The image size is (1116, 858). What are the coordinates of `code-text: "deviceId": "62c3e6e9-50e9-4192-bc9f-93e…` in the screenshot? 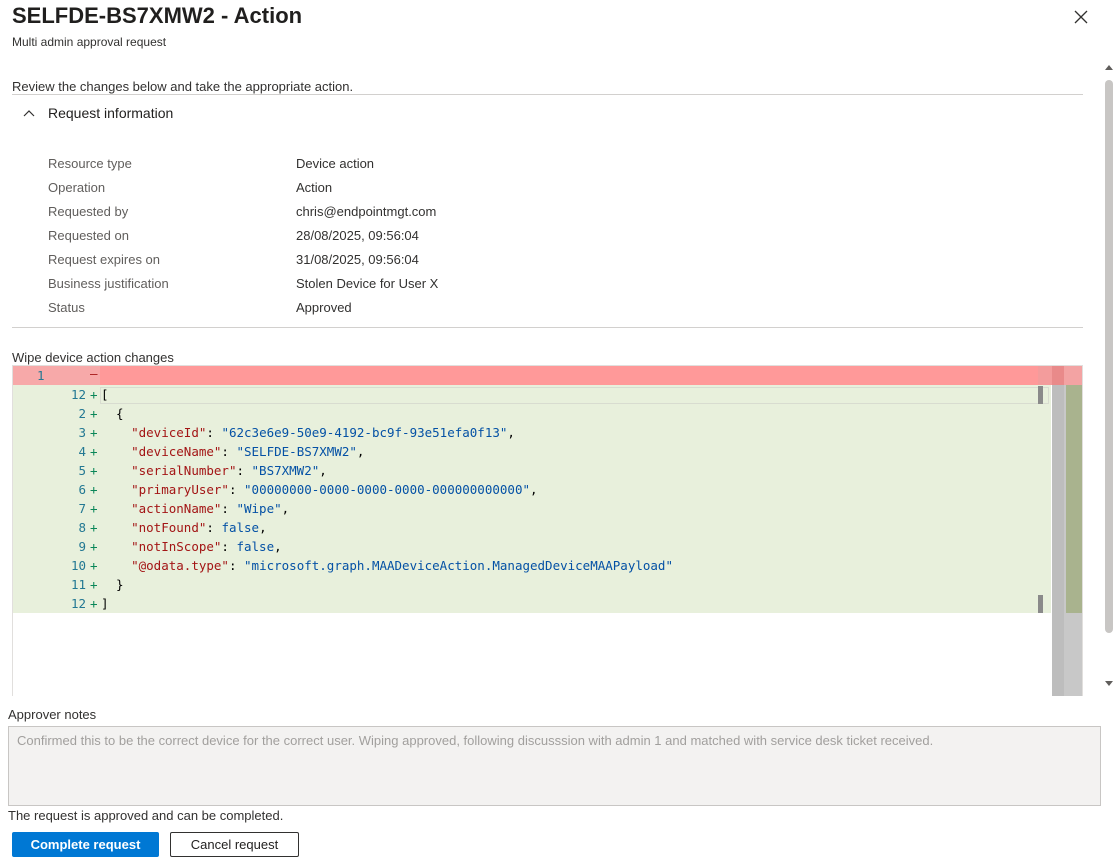 It's located at (323, 432).